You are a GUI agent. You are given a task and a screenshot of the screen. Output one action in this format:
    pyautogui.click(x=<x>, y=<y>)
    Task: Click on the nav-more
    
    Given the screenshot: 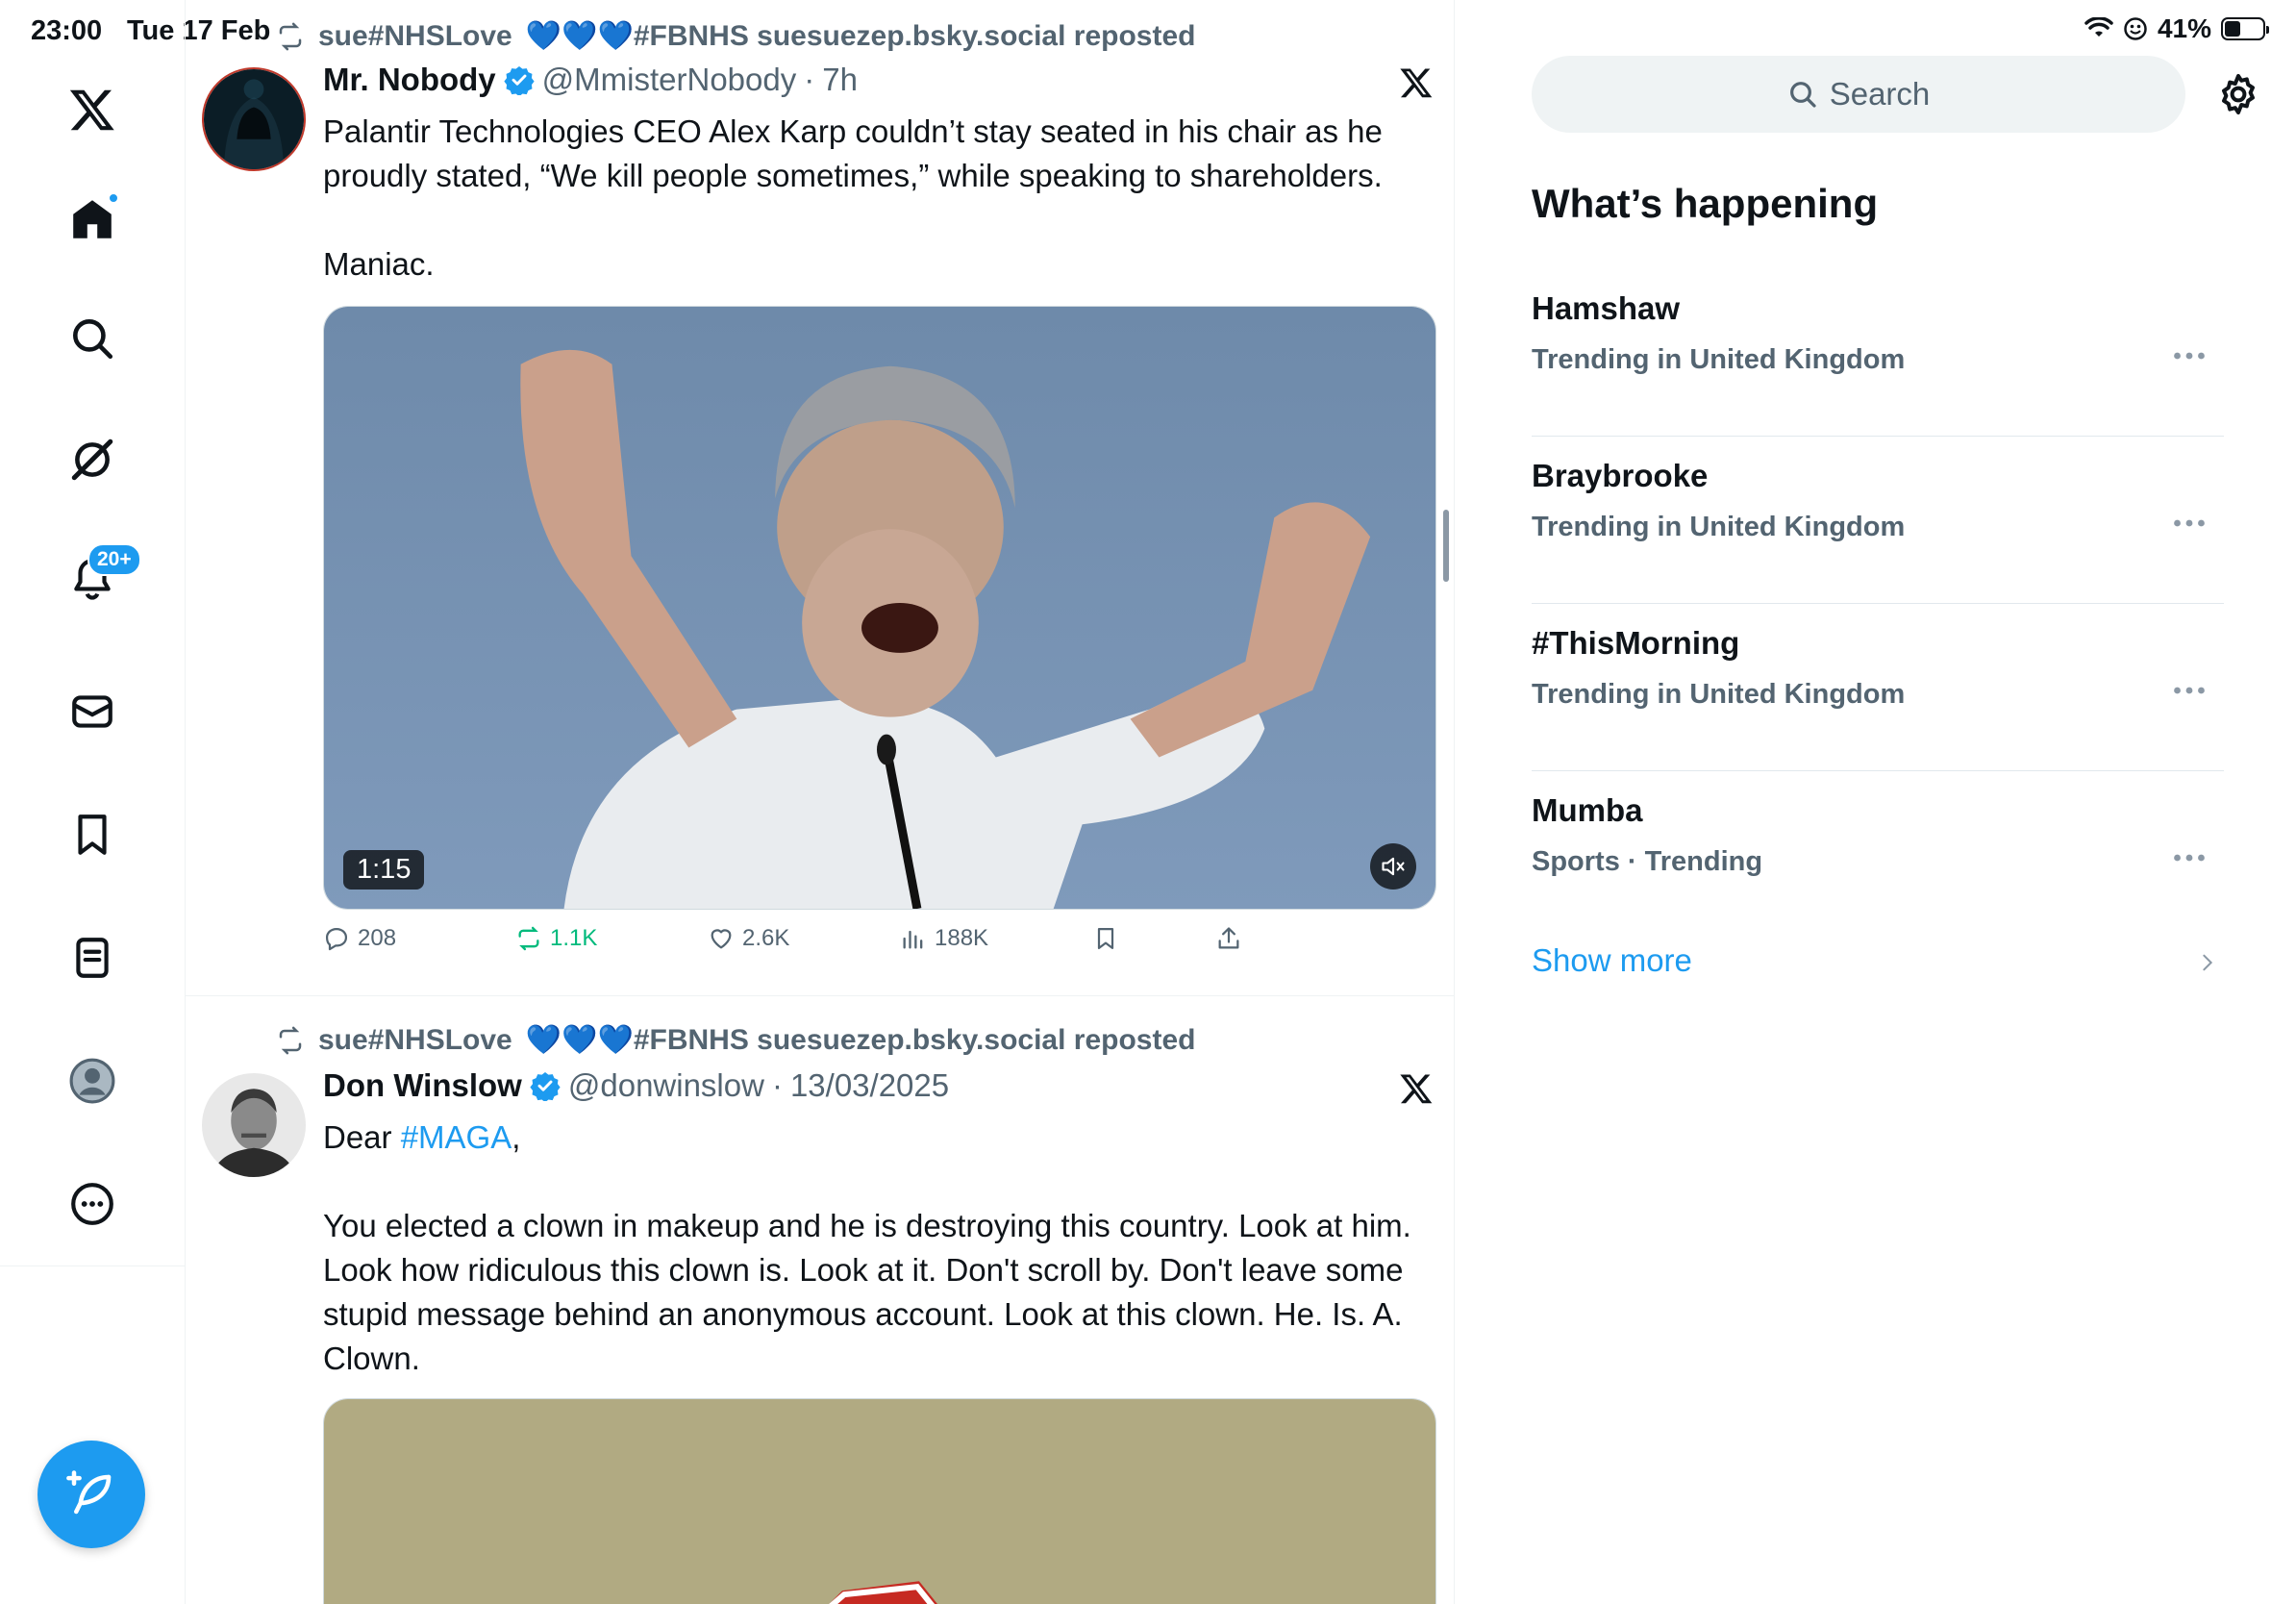 What is the action you would take?
    pyautogui.click(x=92, y=1203)
    